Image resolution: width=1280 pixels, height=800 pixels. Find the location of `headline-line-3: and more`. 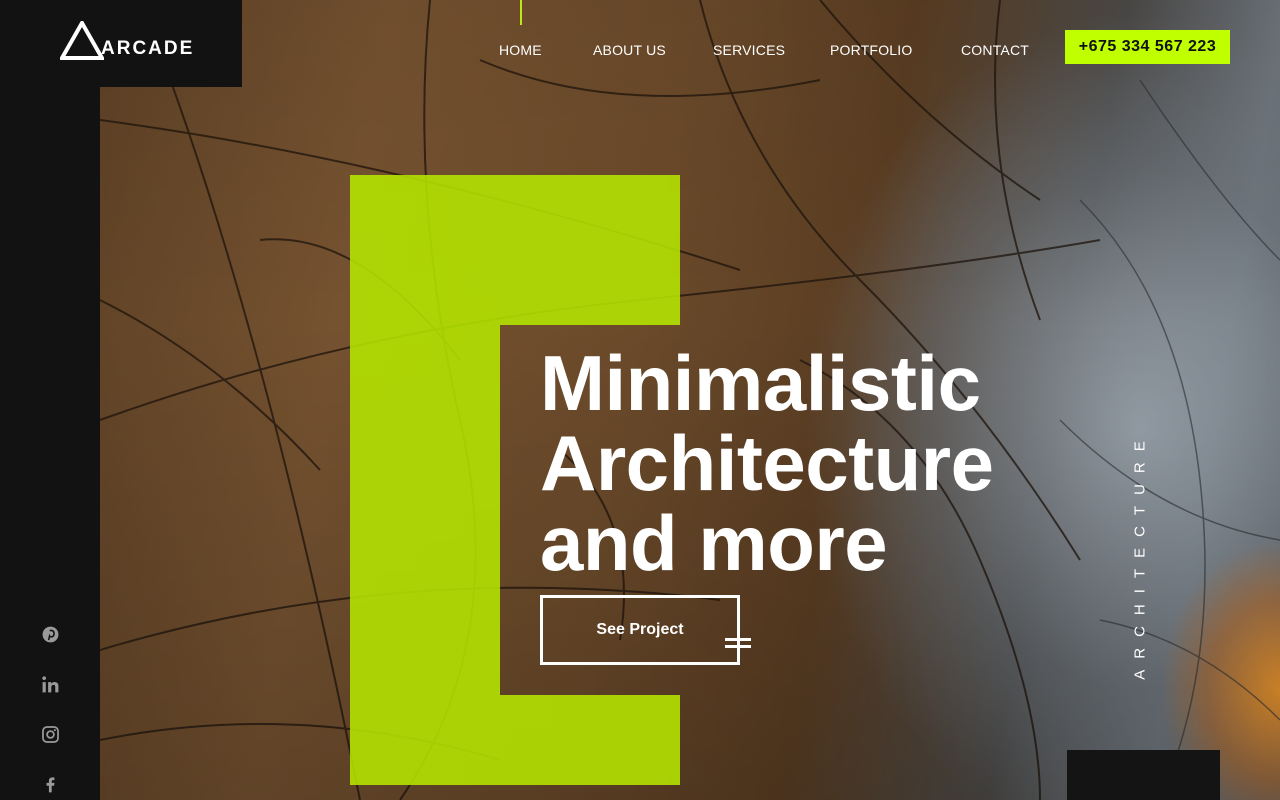

headline-line-3: and more is located at coordinates (714, 543).